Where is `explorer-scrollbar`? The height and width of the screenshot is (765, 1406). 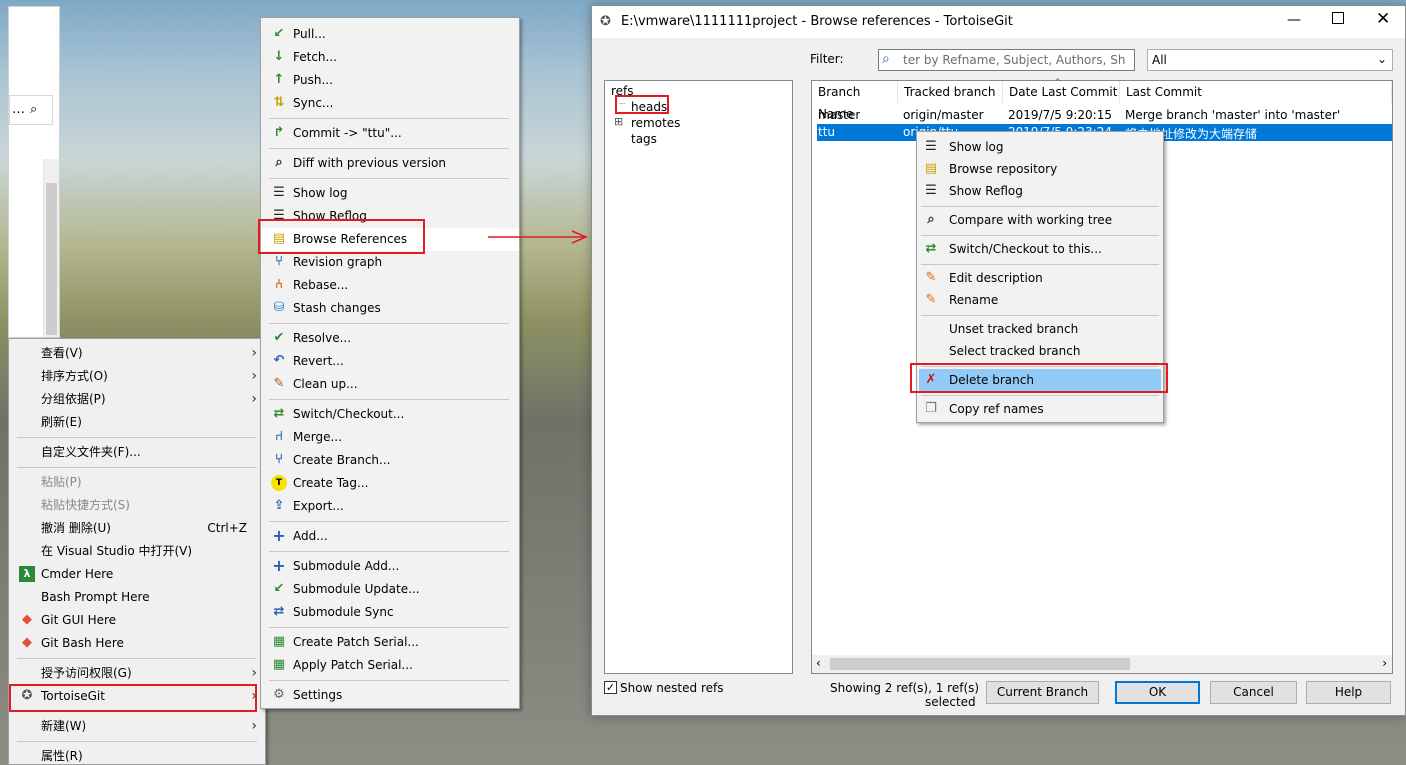
explorer-scrollbar is located at coordinates (51, 248).